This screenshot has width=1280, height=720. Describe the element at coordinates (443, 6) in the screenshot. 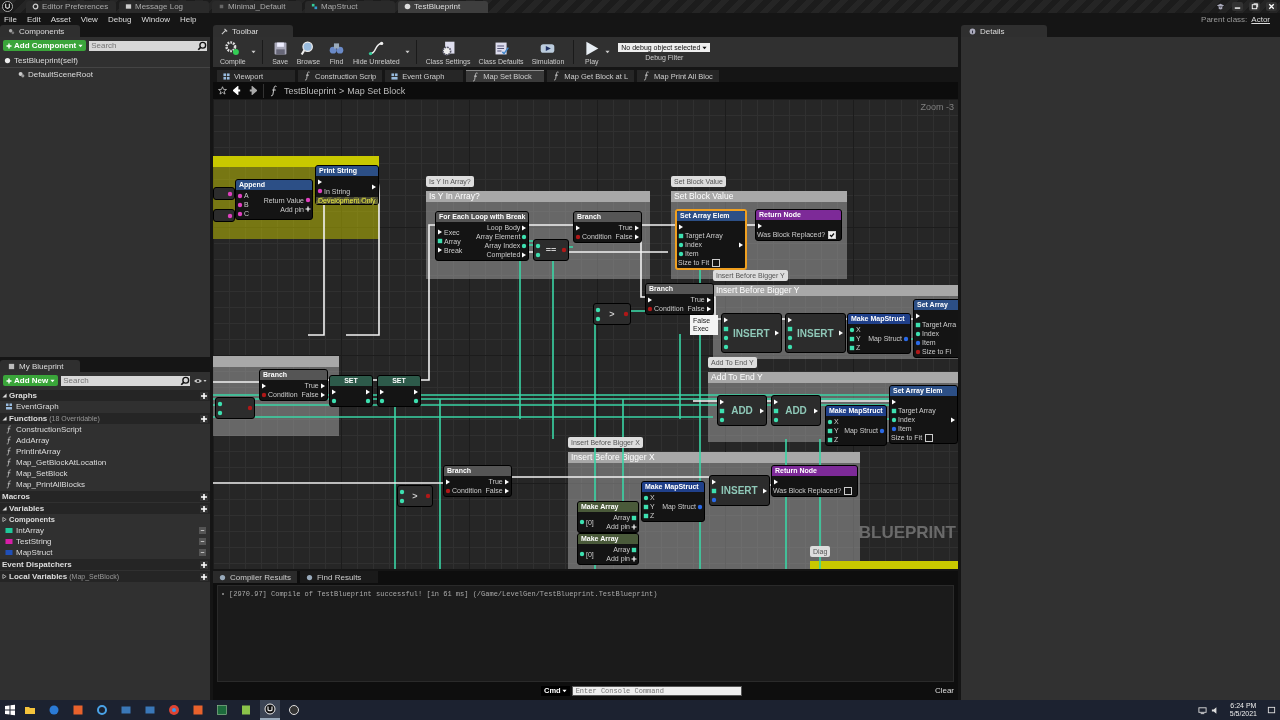

I see `document-tab: TestBlueprint` at that location.